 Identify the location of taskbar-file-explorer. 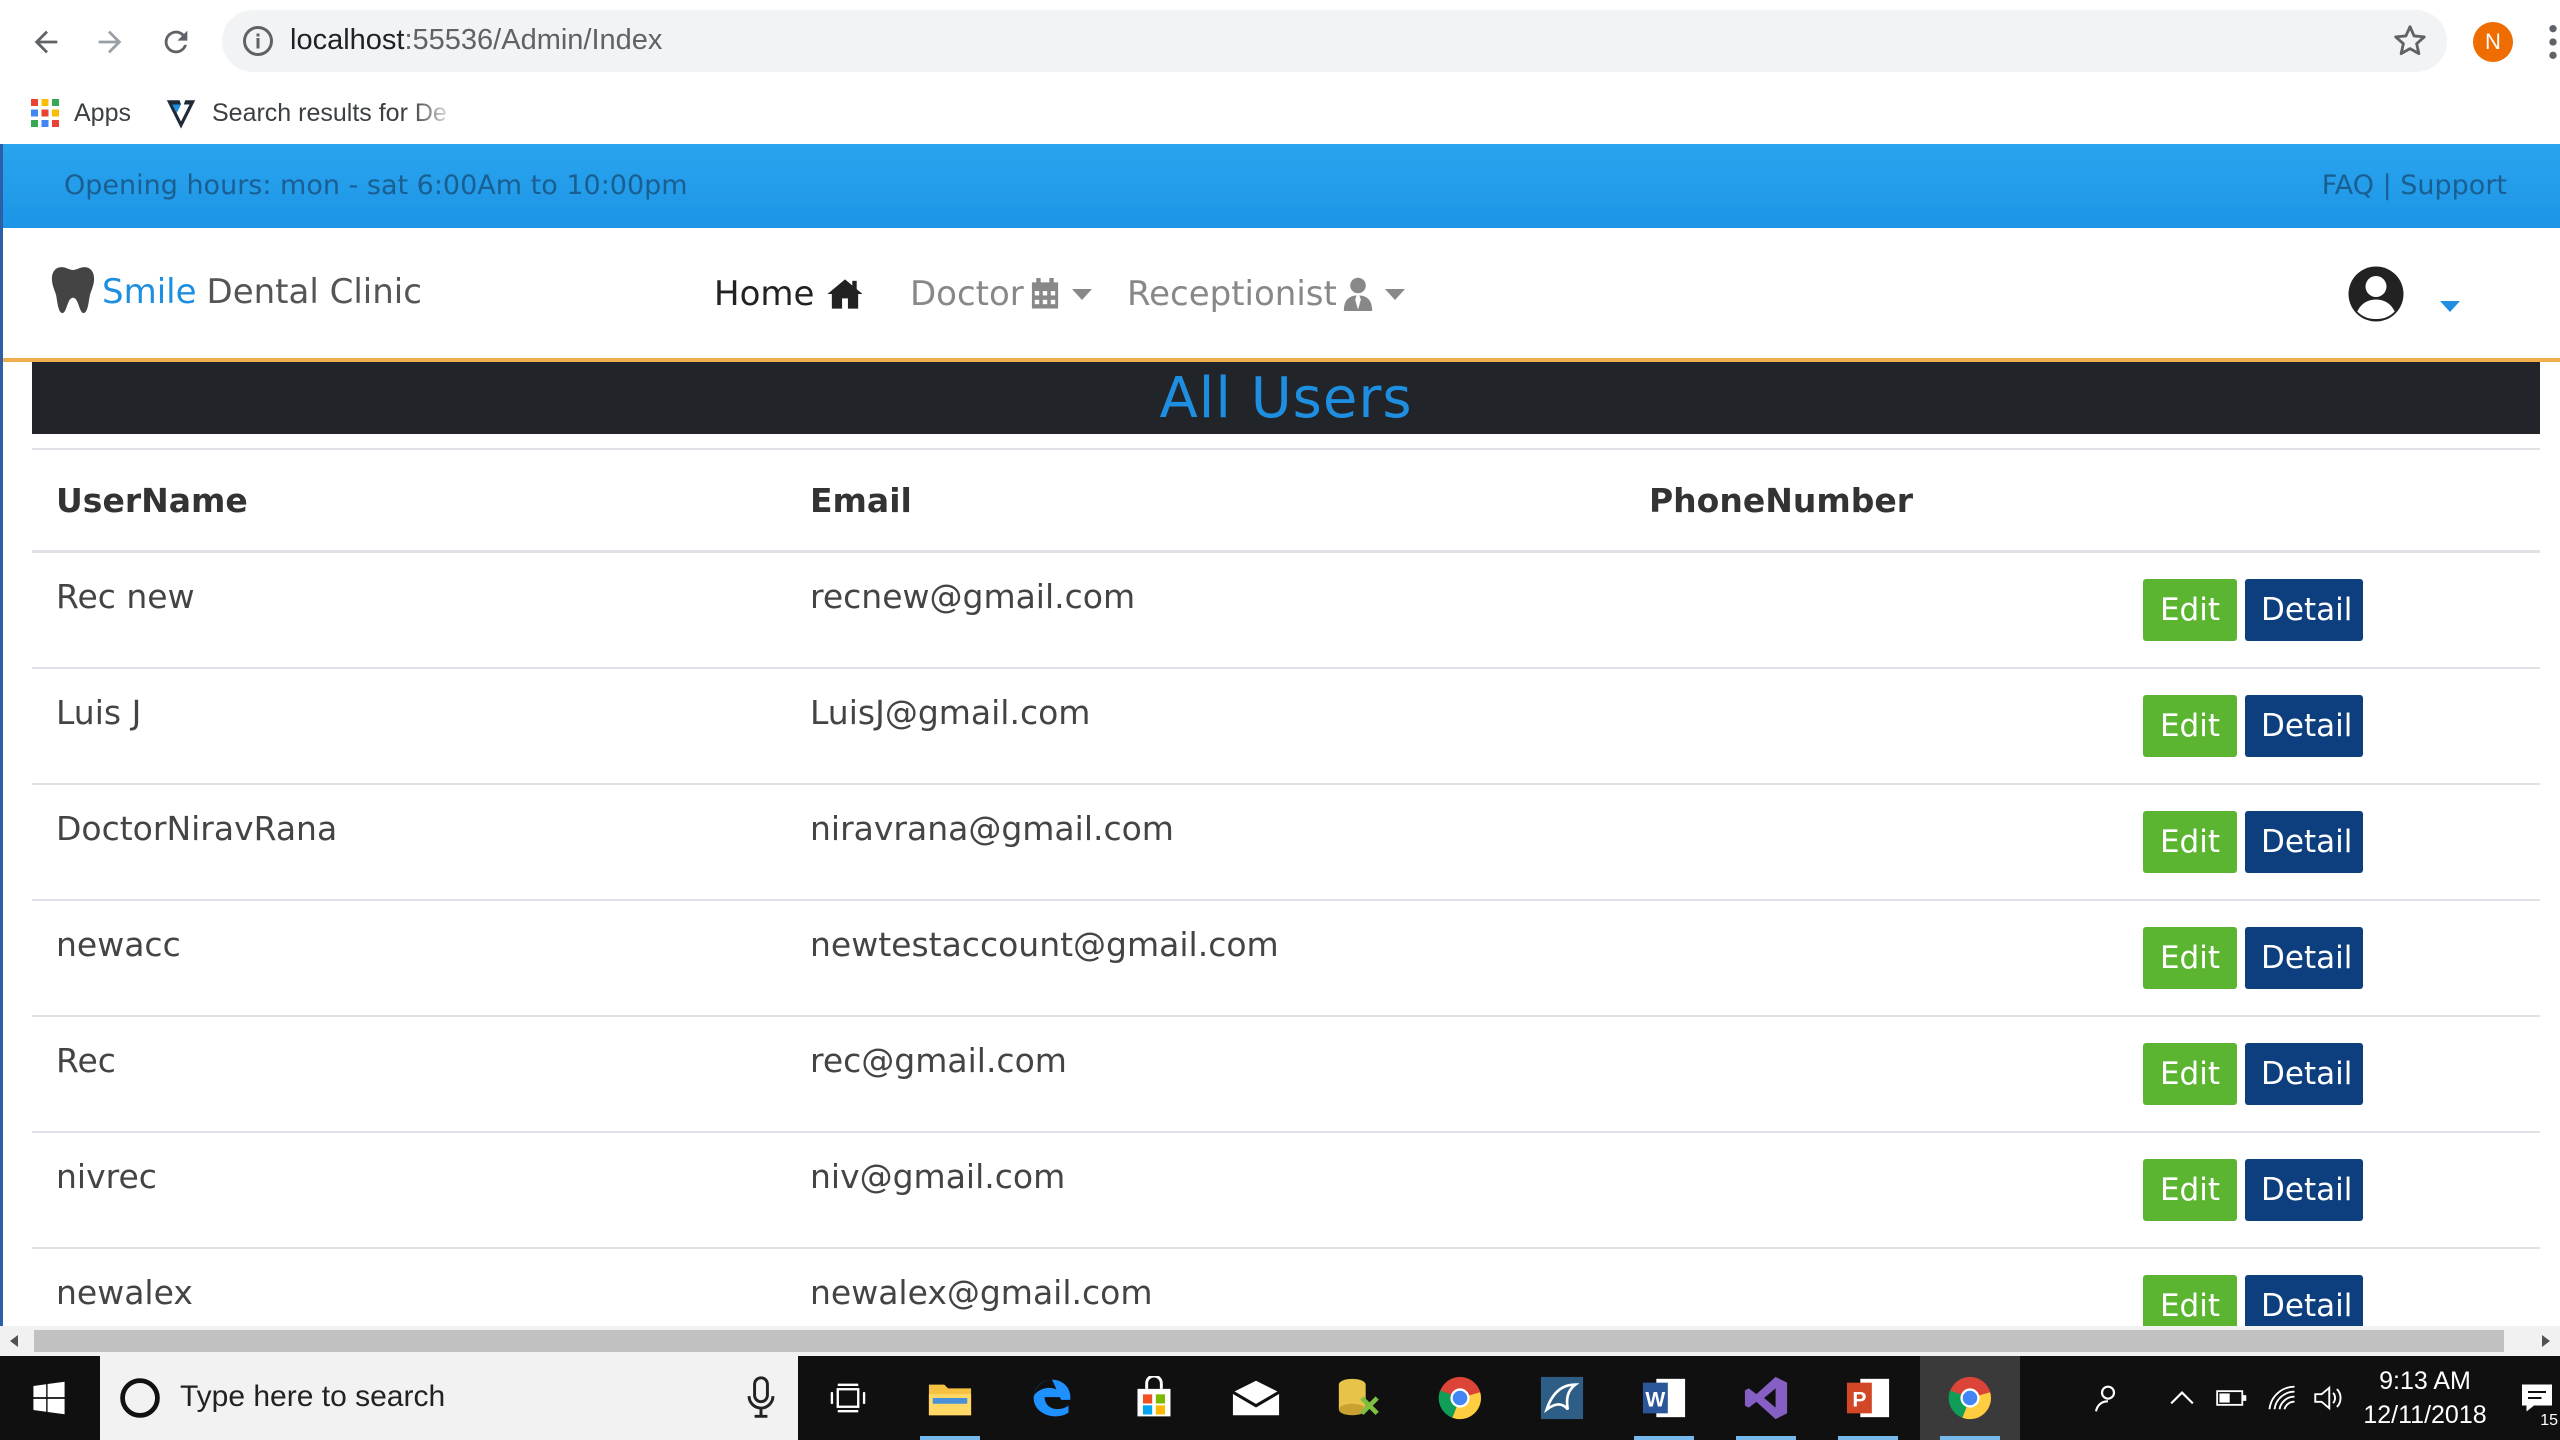
(950, 1398).